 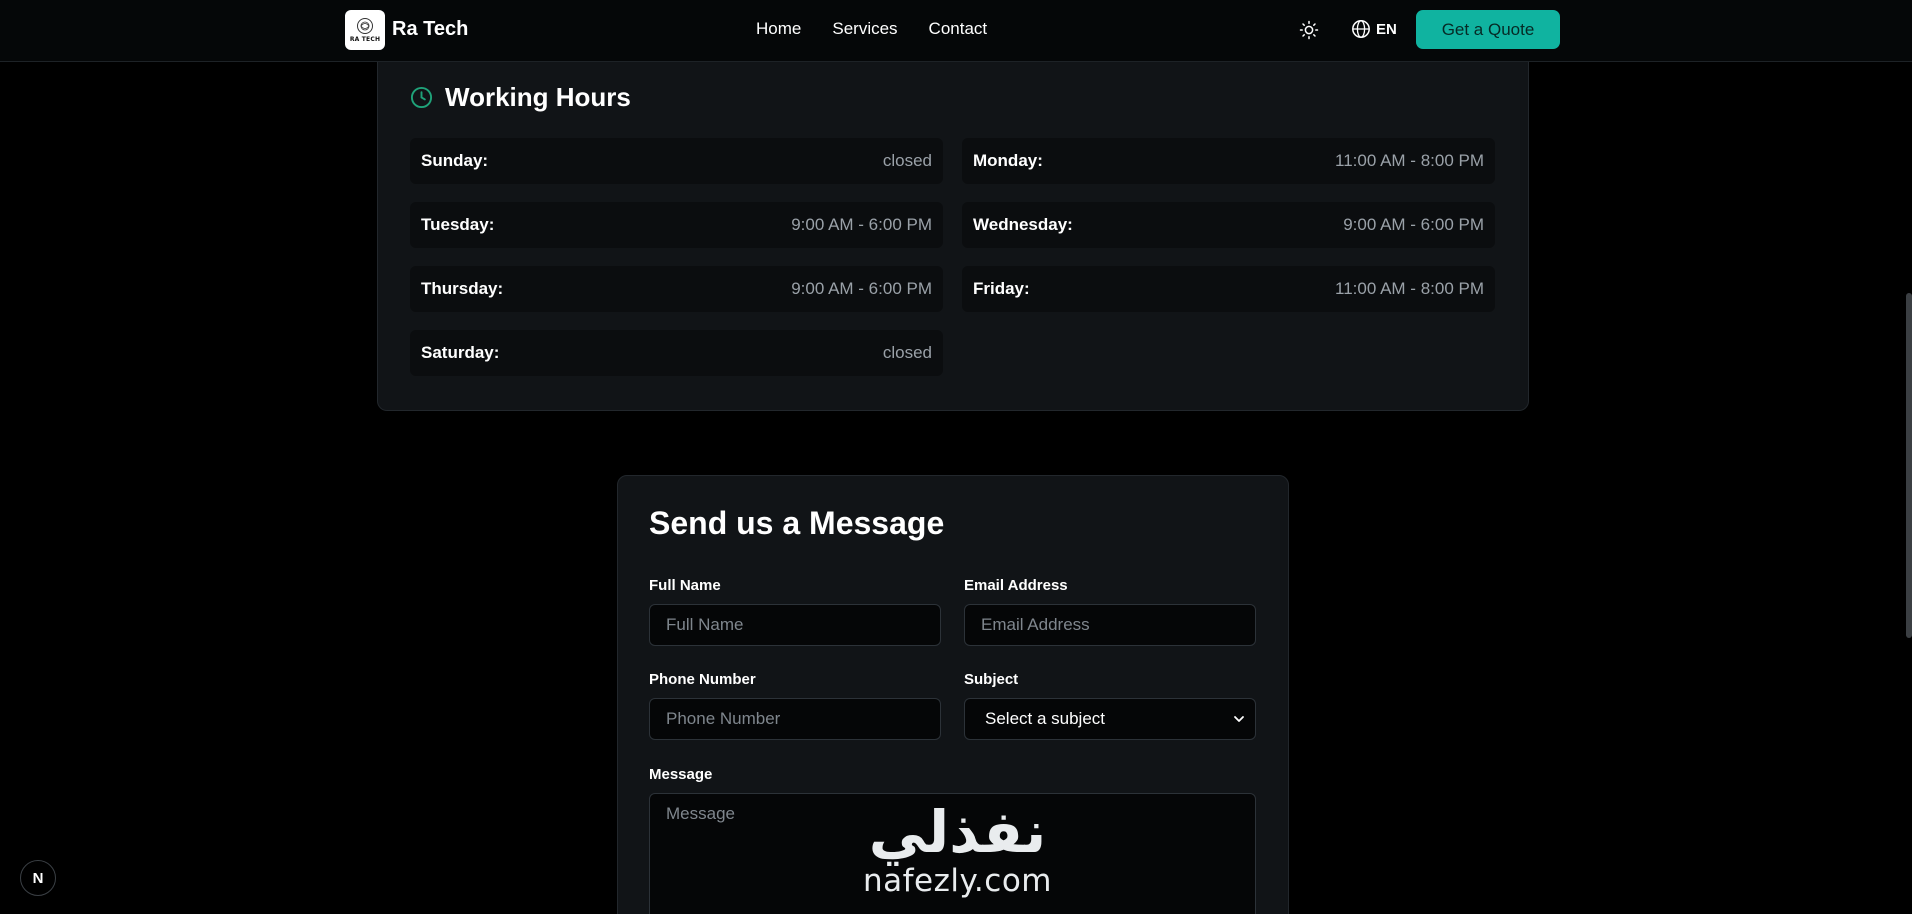 I want to click on globe-icon, so click(x=1361, y=29).